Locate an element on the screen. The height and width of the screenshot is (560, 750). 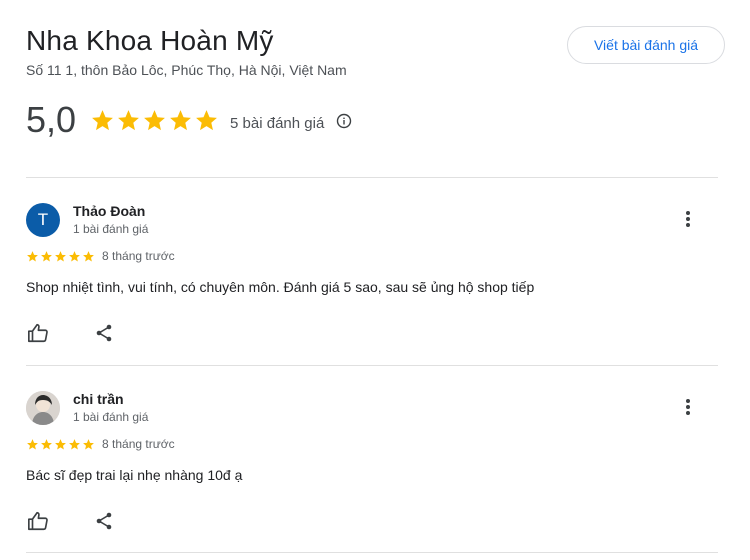
reviewer-name: Thảo Đoàn is located at coordinates (109, 211).